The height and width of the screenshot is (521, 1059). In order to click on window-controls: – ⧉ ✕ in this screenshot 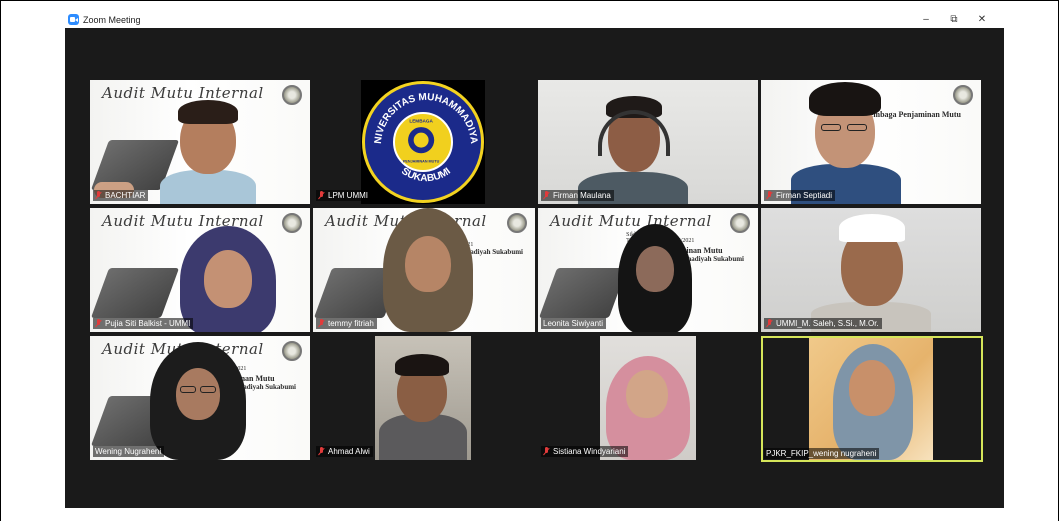, I will do `click(954, 19)`.